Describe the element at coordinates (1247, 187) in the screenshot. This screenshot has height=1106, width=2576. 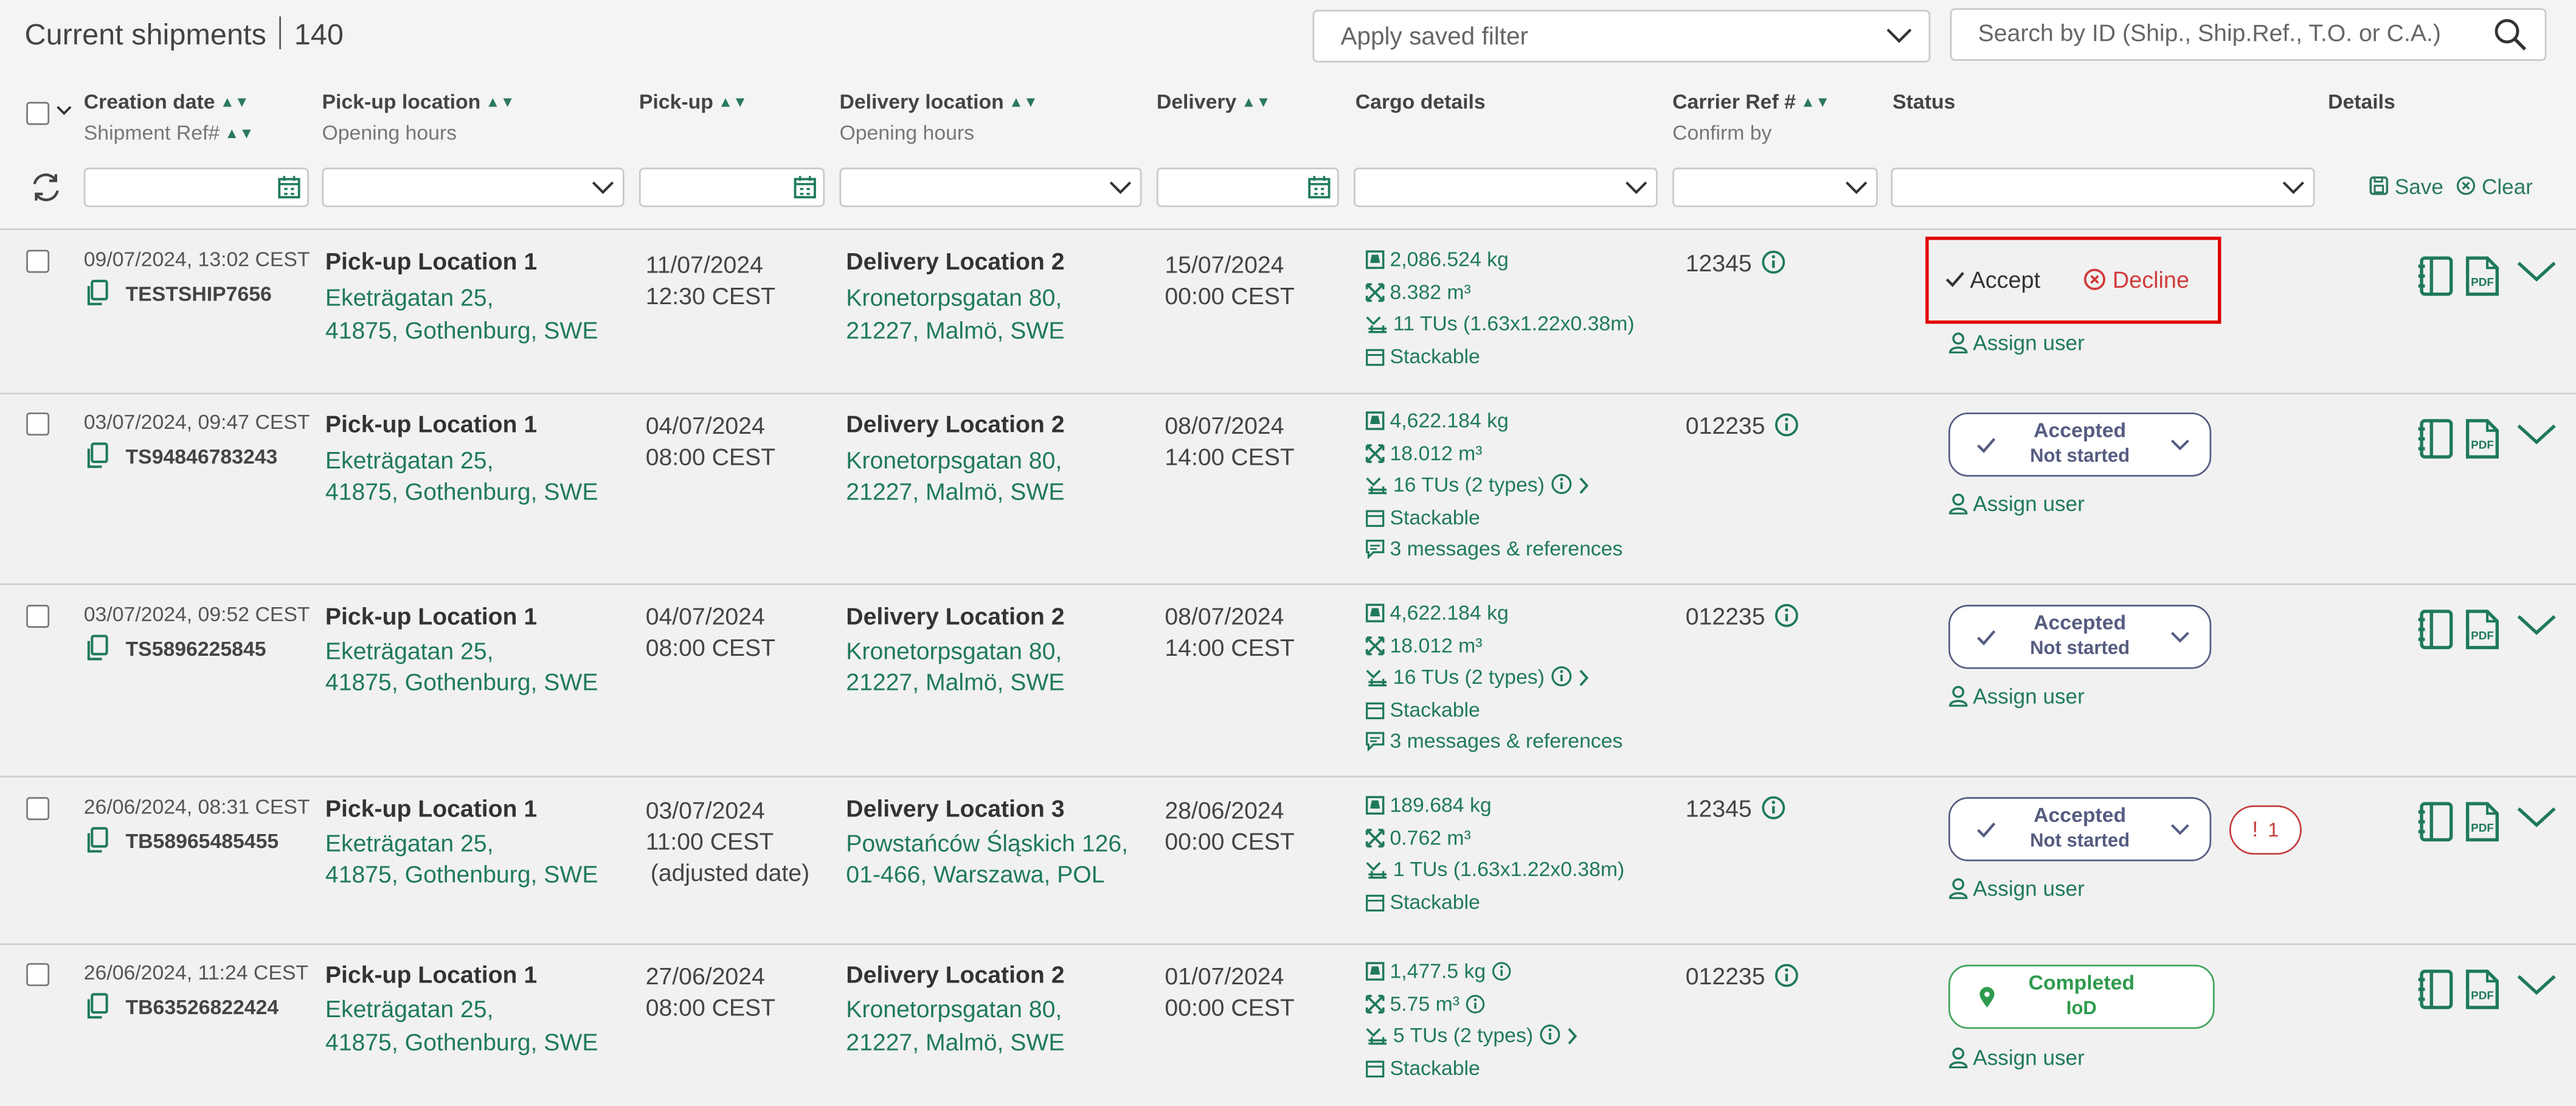
I see `delivery-date-filter` at that location.